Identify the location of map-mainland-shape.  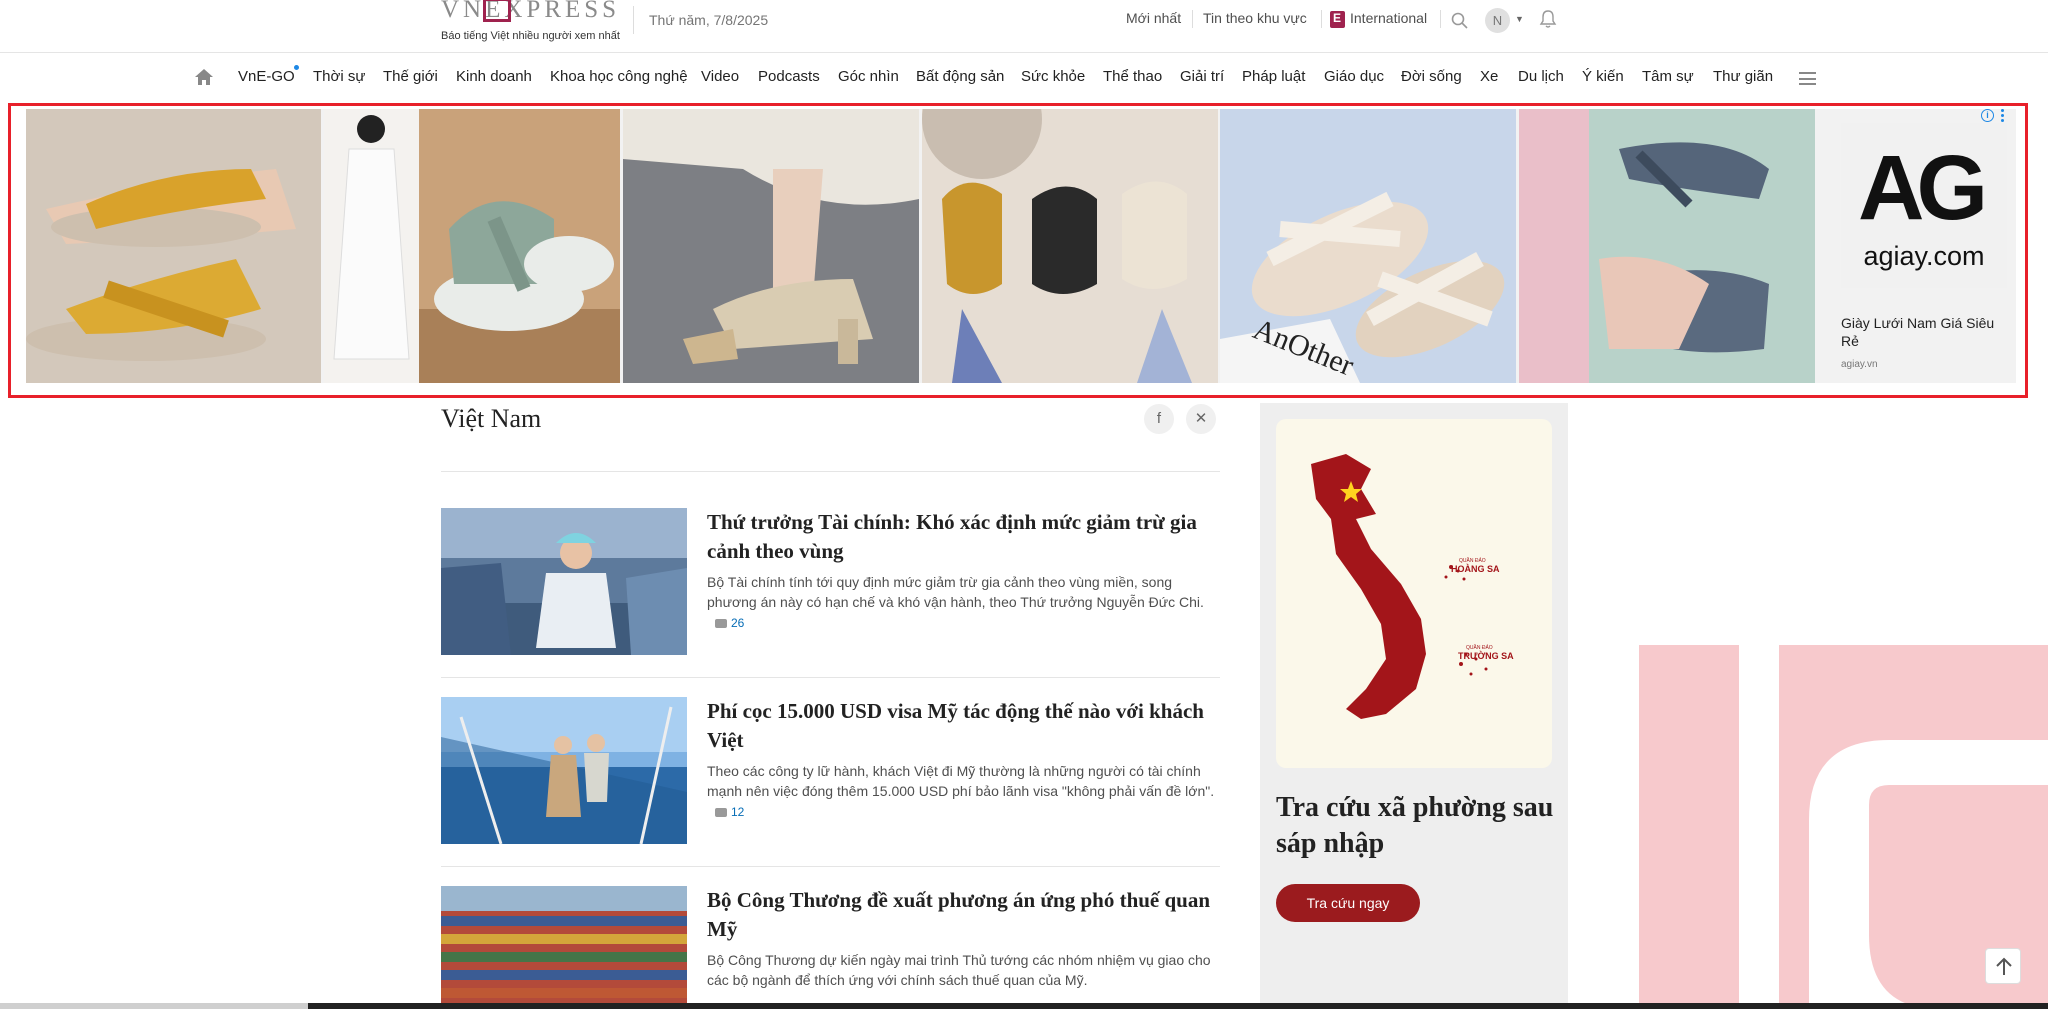
(1368, 586).